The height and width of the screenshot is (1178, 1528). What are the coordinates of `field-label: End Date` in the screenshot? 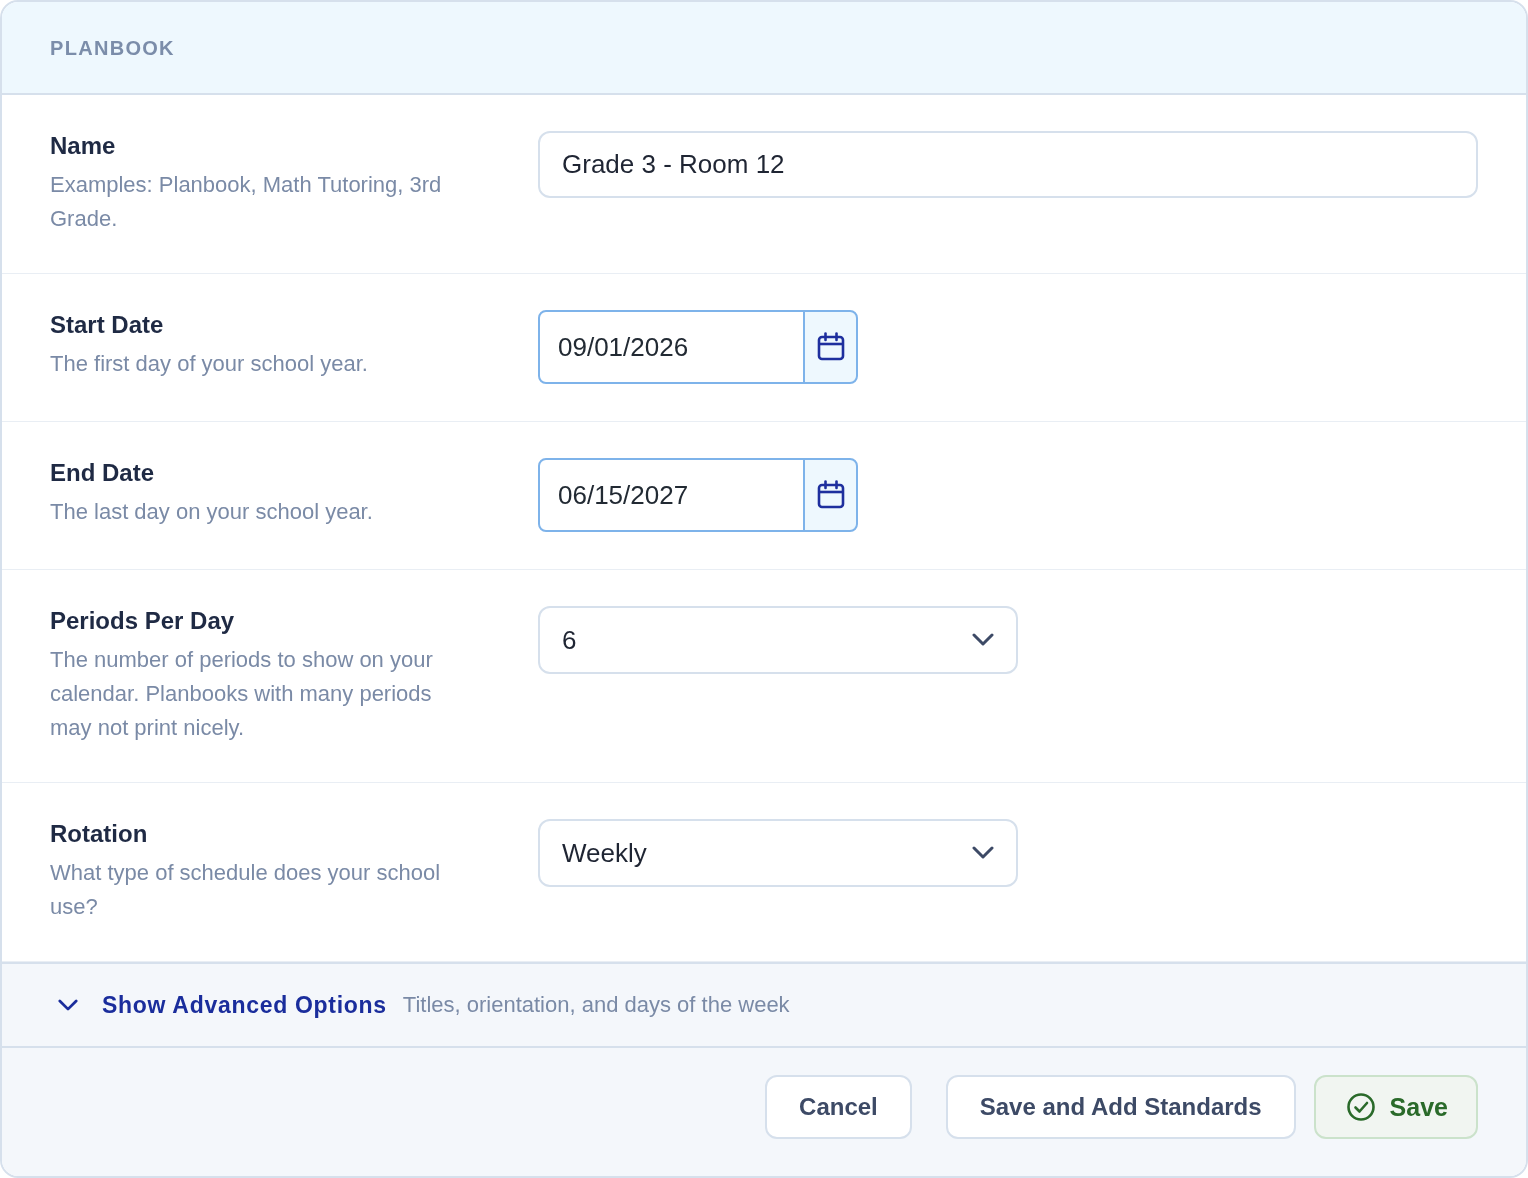 It's located at (102, 473).